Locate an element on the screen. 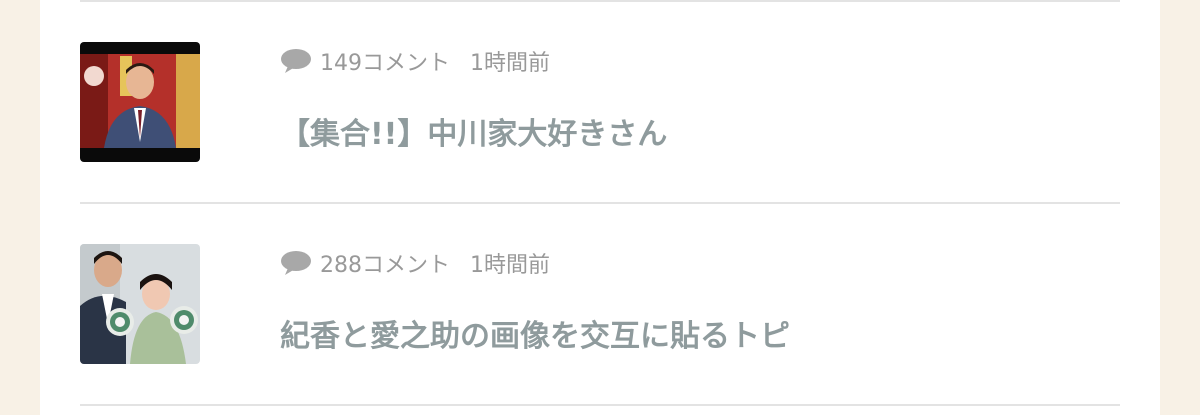 The width and height of the screenshot is (1200, 415). topic-title: 紀香と愛之助の画像を交互に貼るトピ is located at coordinates (535, 333).